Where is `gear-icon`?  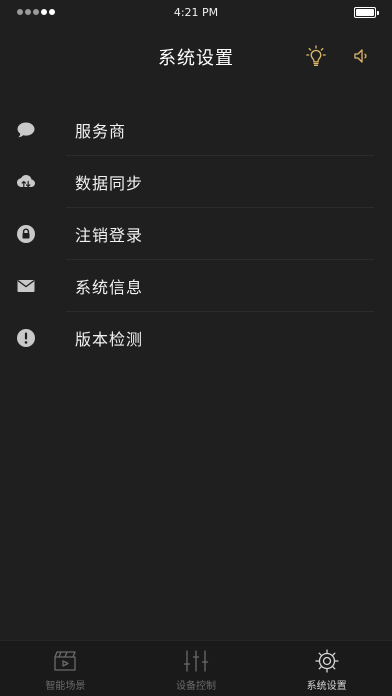 gear-icon is located at coordinates (327, 661).